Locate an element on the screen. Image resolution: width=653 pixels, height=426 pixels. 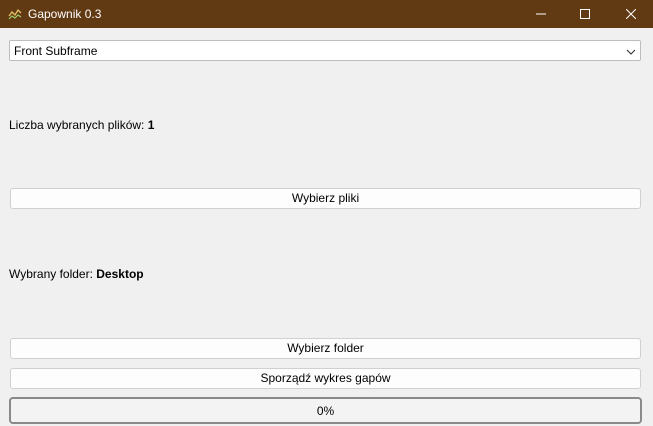
selected-folder-name: Desktop is located at coordinates (120, 274).